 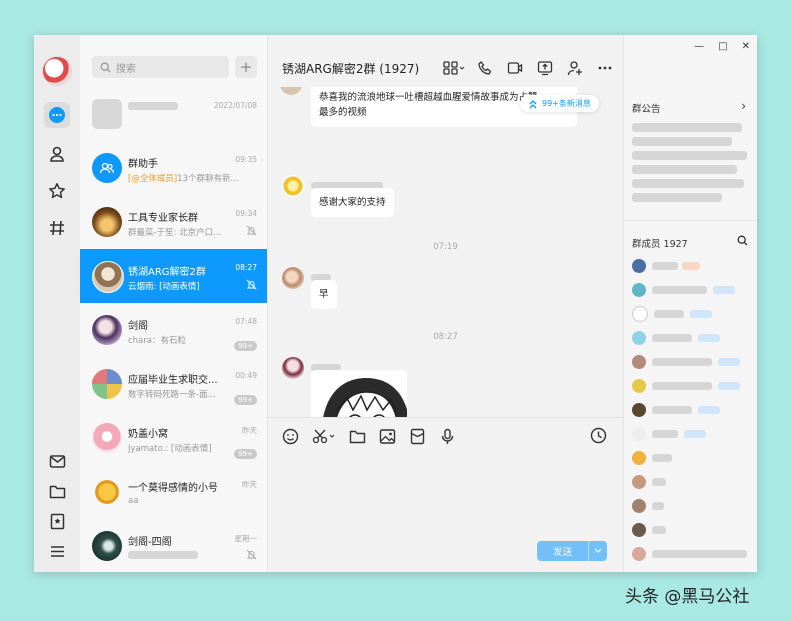 What do you see at coordinates (246, 267) in the screenshot?
I see `conversation-time: 08:27` at bounding box center [246, 267].